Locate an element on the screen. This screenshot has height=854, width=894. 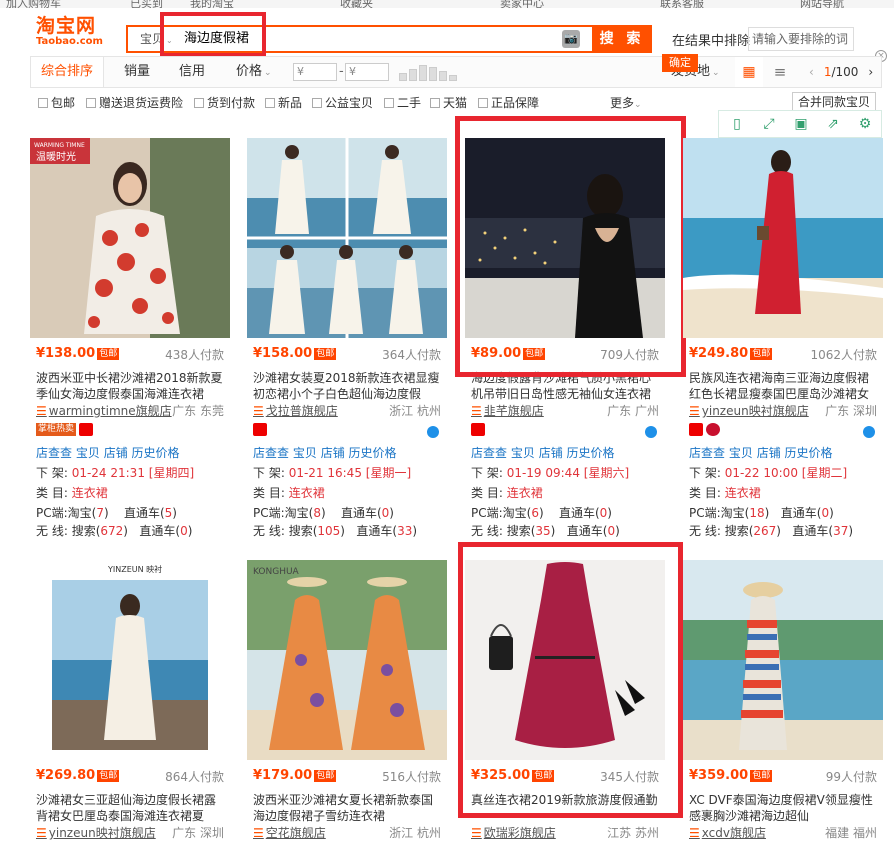
share-icon: ⇗ is located at coordinates (833, 124).